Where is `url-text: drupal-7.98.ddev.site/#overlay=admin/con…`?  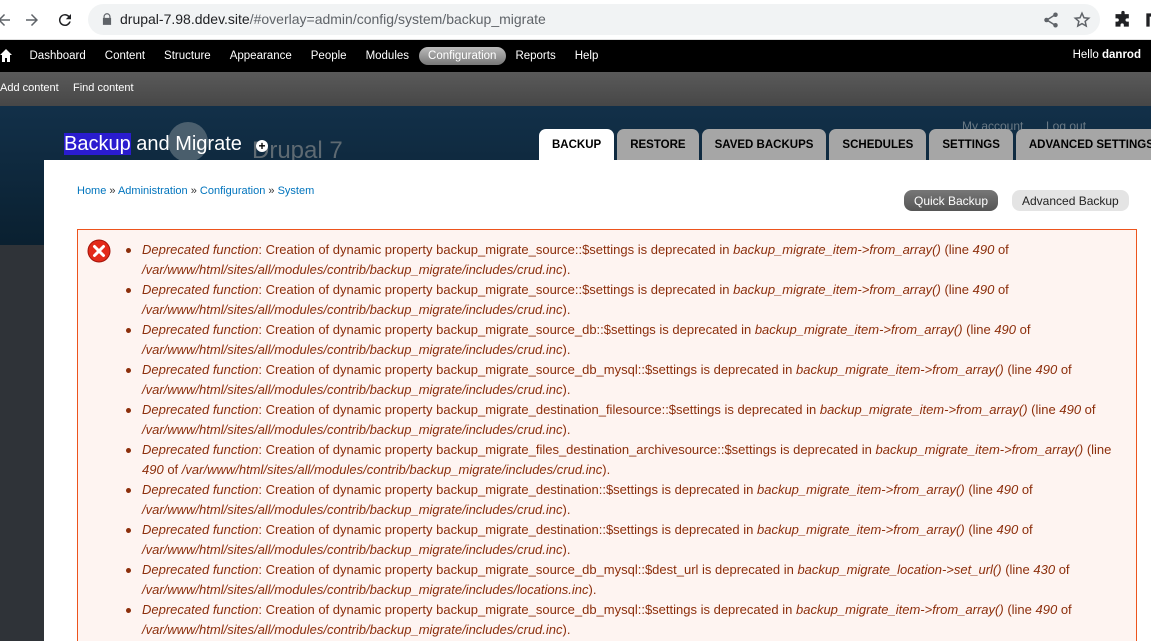 url-text: drupal-7.98.ddev.site/#overlay=admin/con… is located at coordinates (333, 19).